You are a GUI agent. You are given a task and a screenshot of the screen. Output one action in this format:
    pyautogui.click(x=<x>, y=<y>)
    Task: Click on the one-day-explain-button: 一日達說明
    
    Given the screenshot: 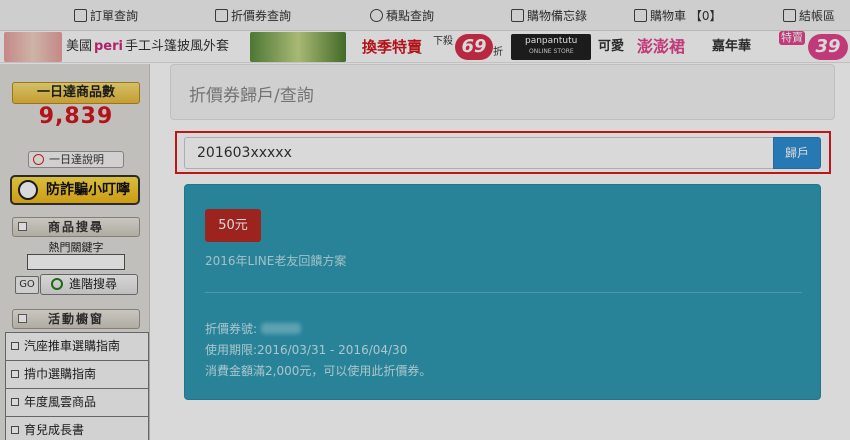 What is the action you would take?
    pyautogui.click(x=76, y=159)
    